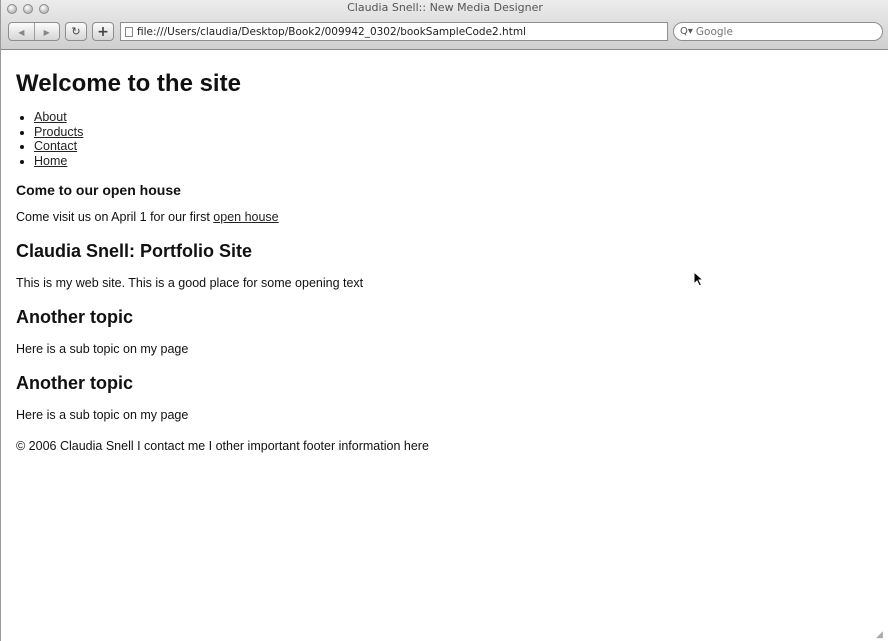 Image resolution: width=888 pixels, height=641 pixels. I want to click on add-bookmark-icon: +, so click(103, 31).